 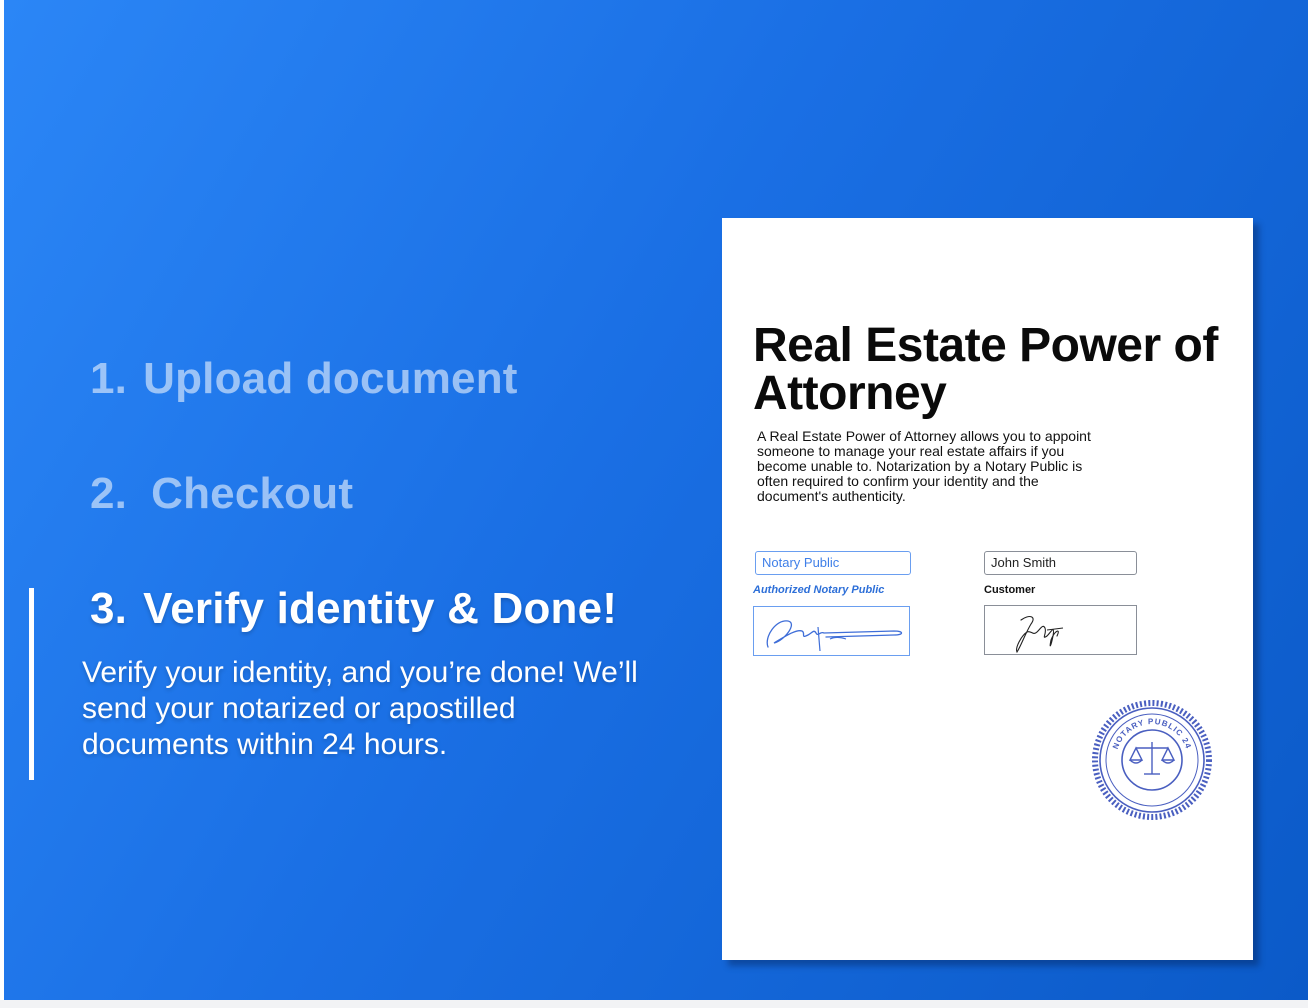 I want to click on step-label: Checkout, so click(x=252, y=493).